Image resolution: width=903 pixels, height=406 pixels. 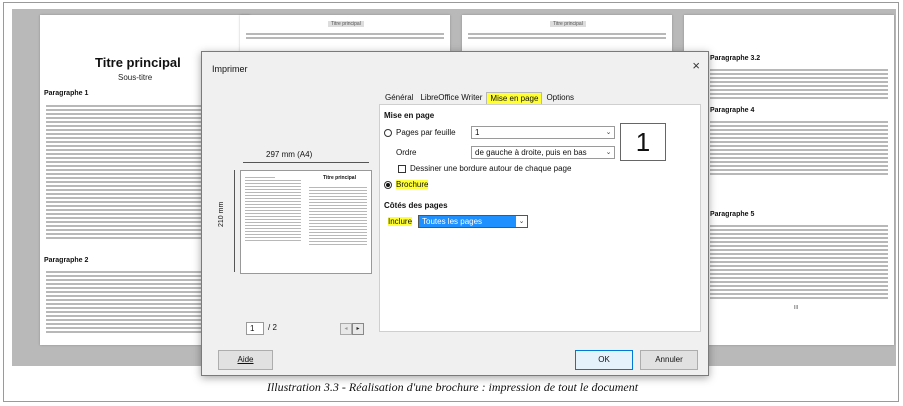 What do you see at coordinates (732, 214) in the screenshot?
I see `page4-heading-3: Paragraphe 5` at bounding box center [732, 214].